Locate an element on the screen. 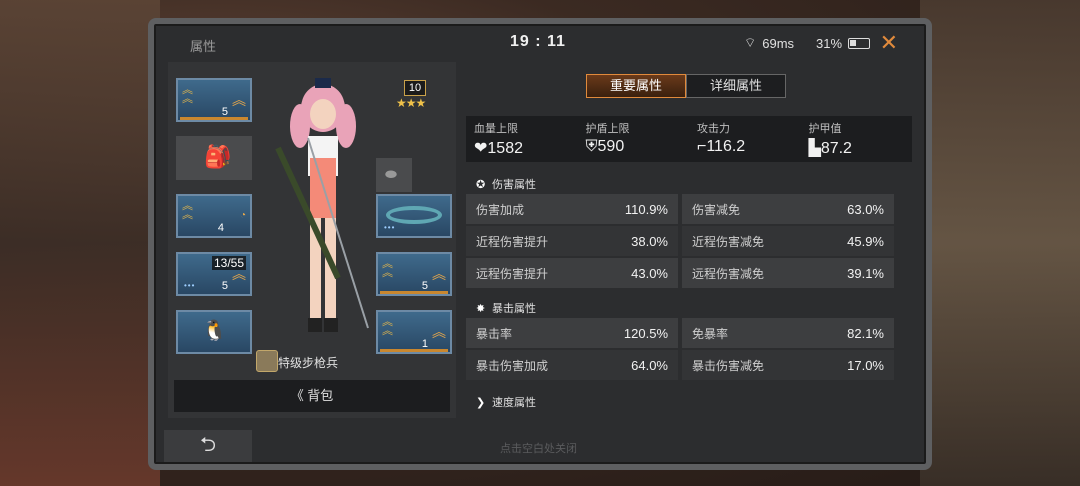 Image resolution: width=1080 pixels, height=486 pixels. stat-row: 远程伤害提升 43.0% 远程伤害减免 39.1% is located at coordinates (682, 273).